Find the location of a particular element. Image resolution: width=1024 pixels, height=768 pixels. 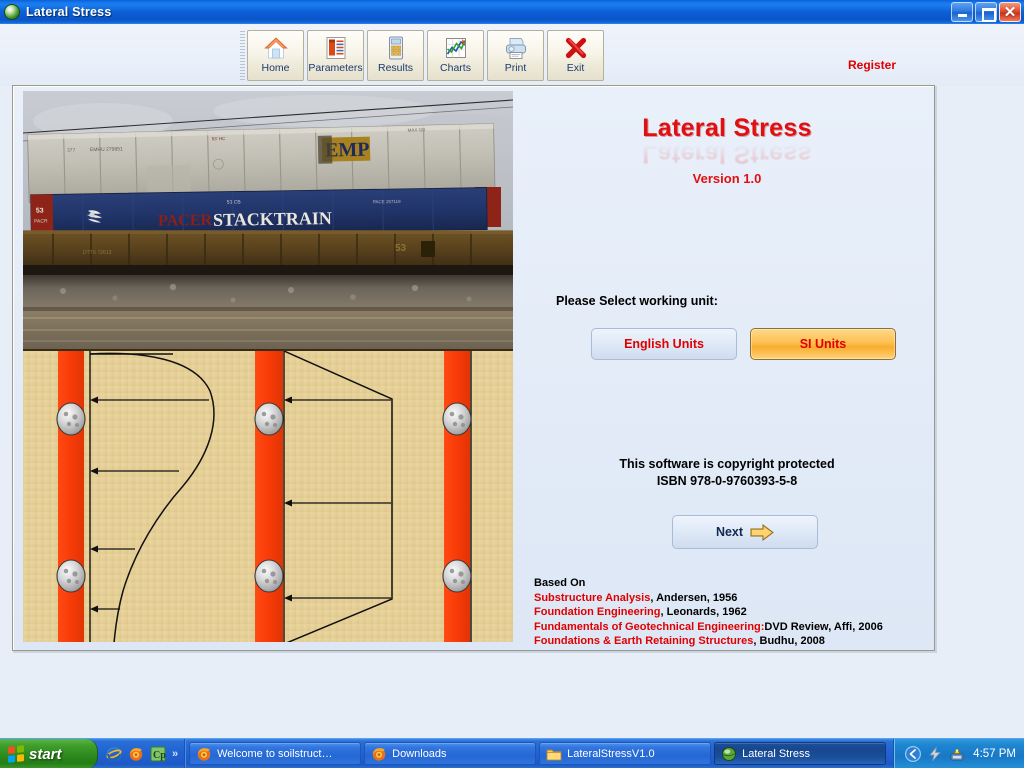

svg-text: EMHU 279851 is located at coordinates (106, 149).